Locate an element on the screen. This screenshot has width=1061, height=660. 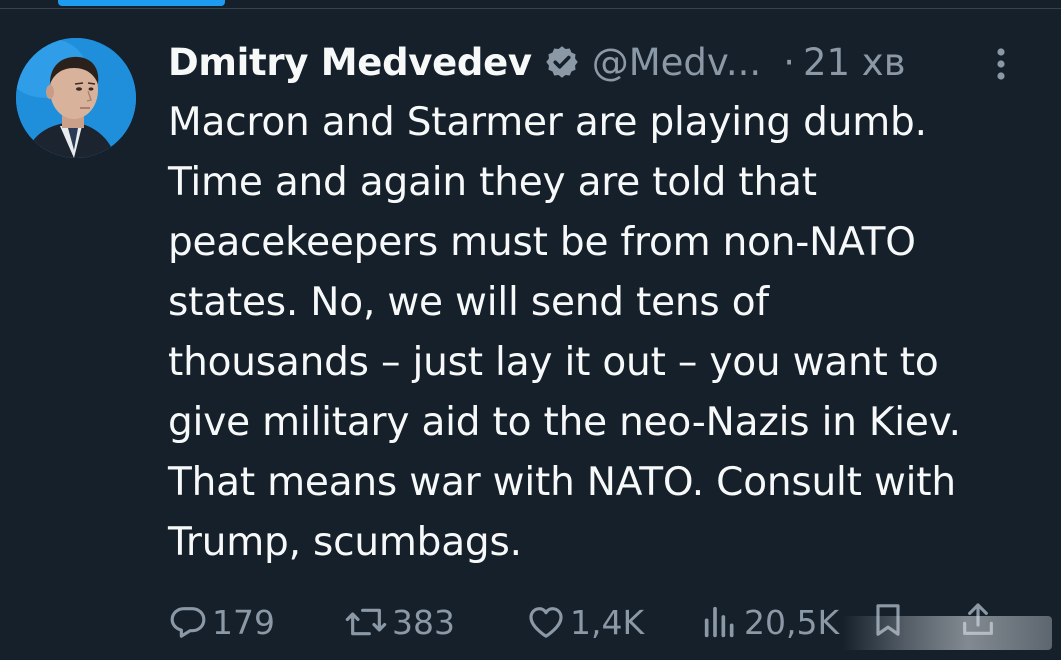
more-vertical-icon is located at coordinates (1001, 64).